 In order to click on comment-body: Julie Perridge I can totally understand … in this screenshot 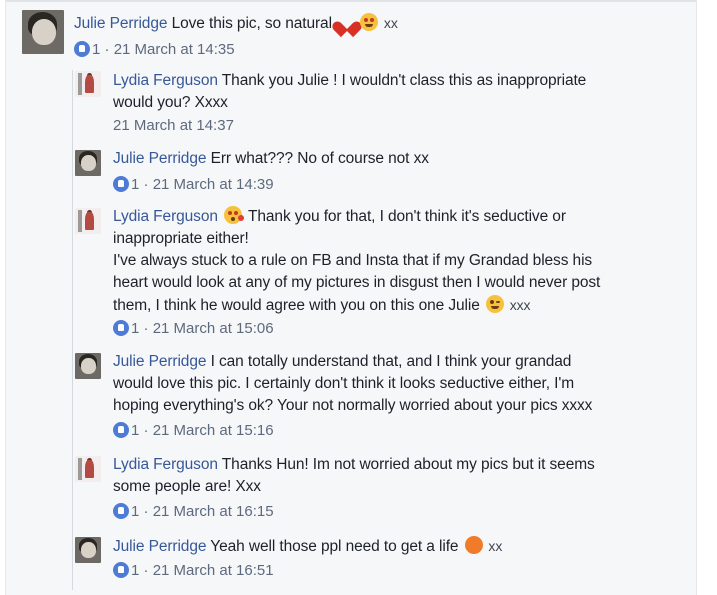, I will do `click(352, 384)`.